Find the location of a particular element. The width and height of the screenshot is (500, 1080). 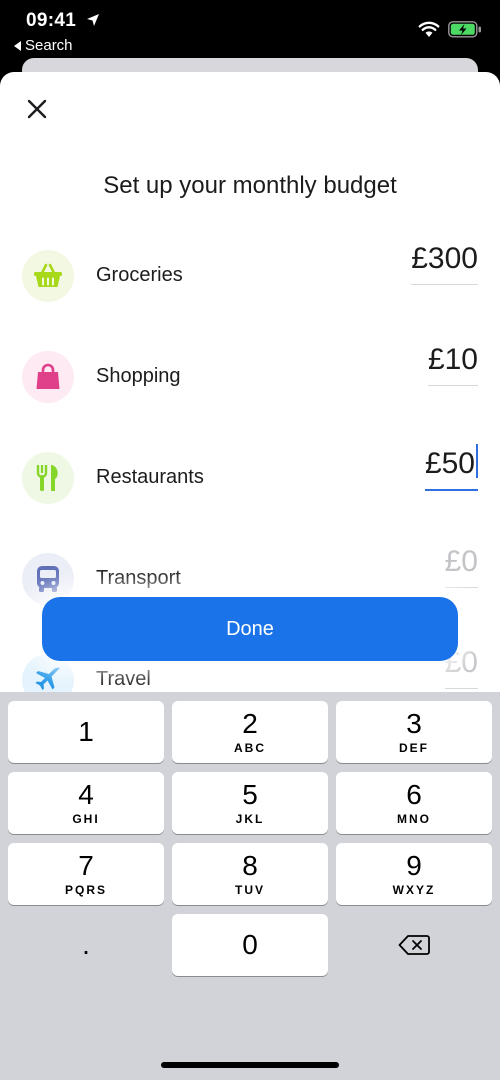

key-0: 0 is located at coordinates (250, 945).